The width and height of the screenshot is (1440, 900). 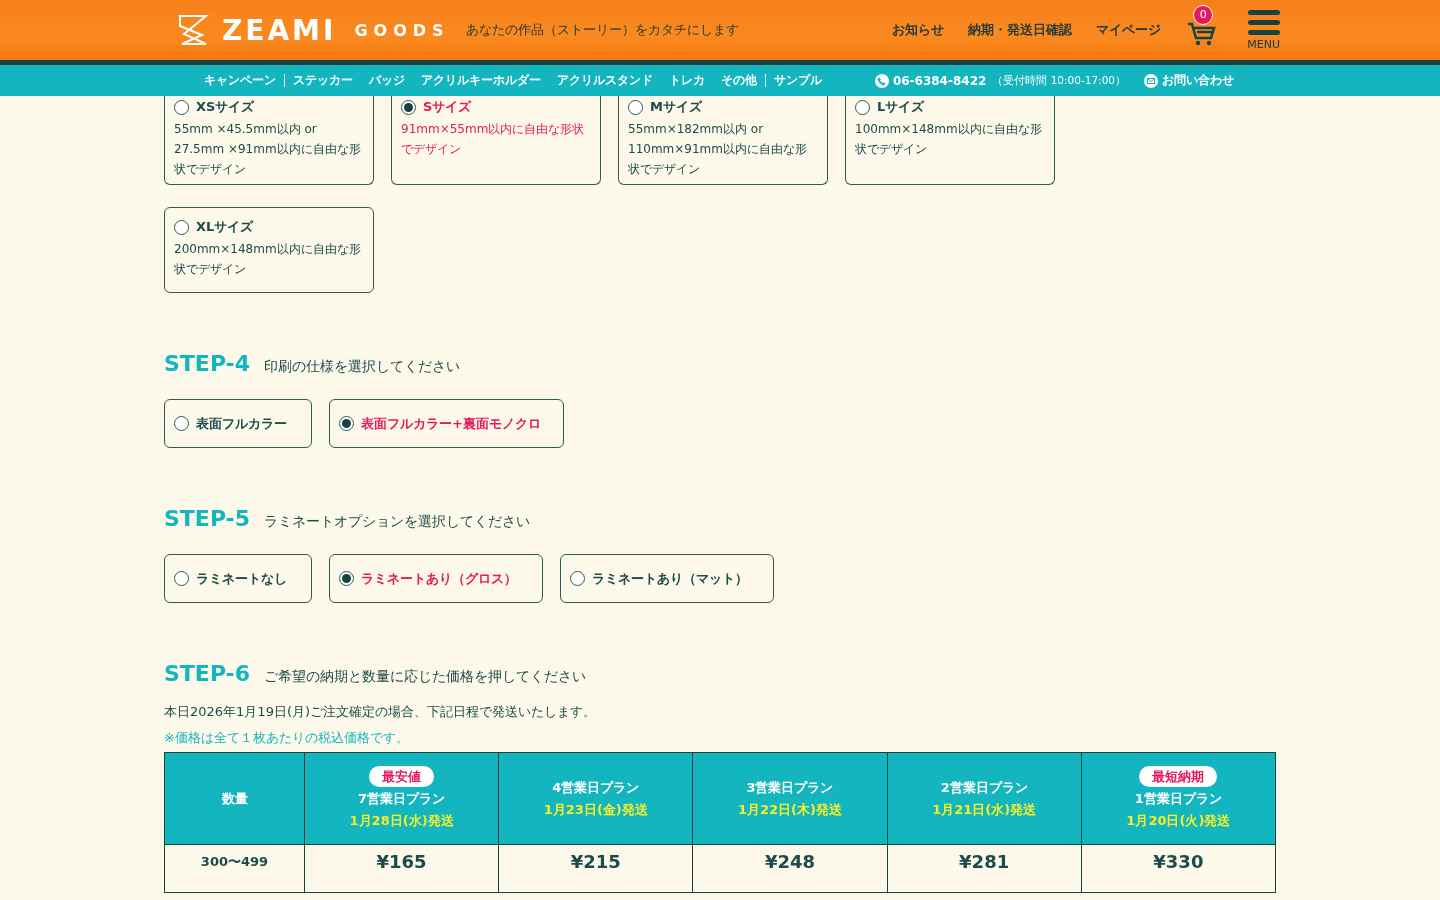 What do you see at coordinates (238, 423) in the screenshot?
I see `option-card: 表面フルカラー` at bounding box center [238, 423].